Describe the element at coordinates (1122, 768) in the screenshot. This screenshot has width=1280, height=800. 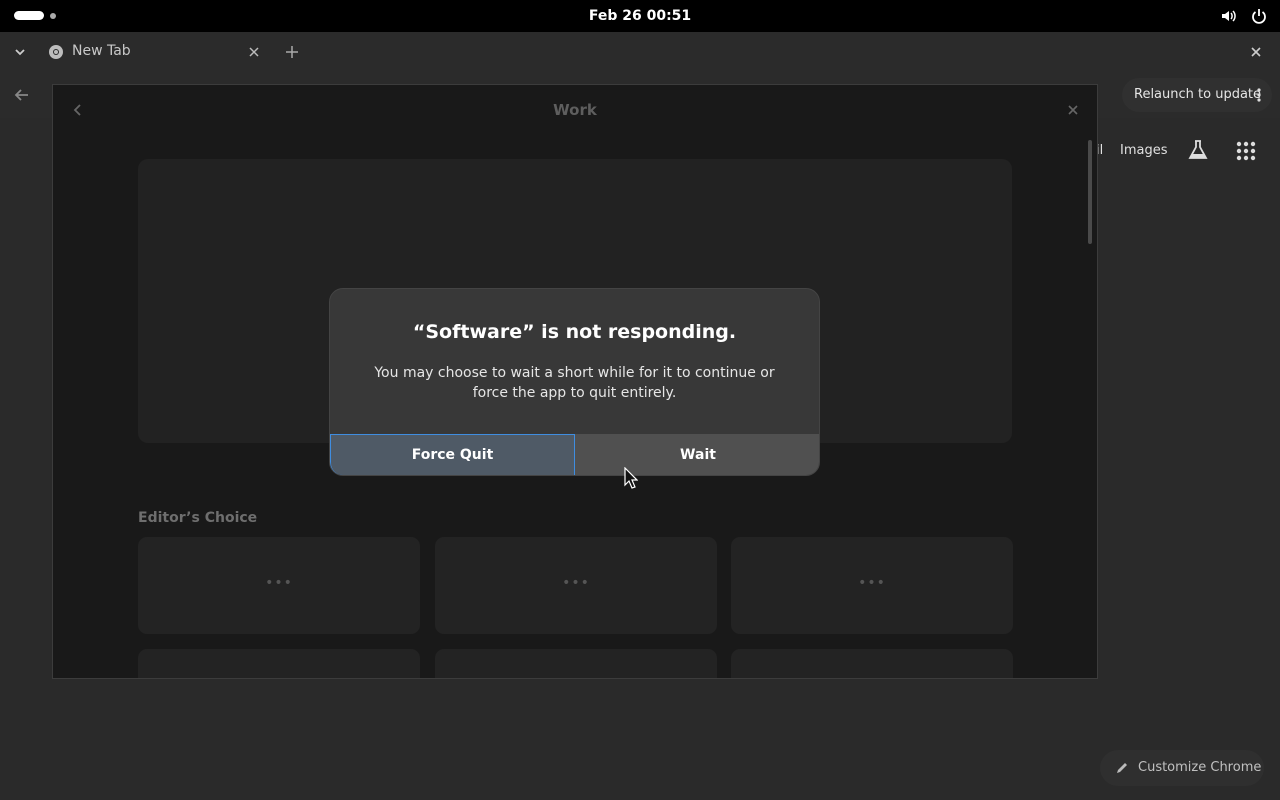
I see `pencil-icon` at that location.